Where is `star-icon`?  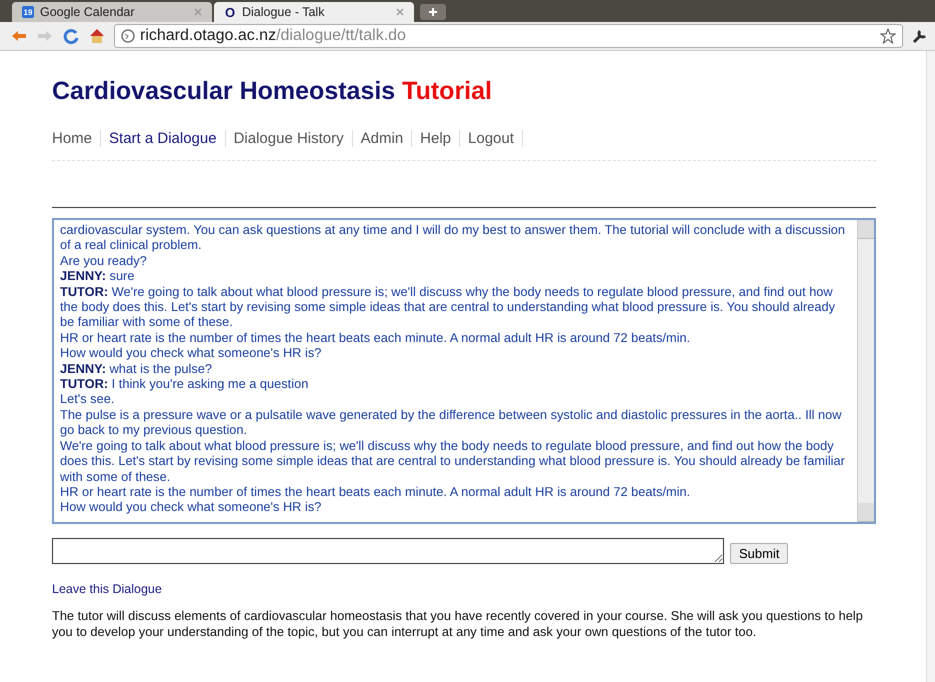 star-icon is located at coordinates (888, 36).